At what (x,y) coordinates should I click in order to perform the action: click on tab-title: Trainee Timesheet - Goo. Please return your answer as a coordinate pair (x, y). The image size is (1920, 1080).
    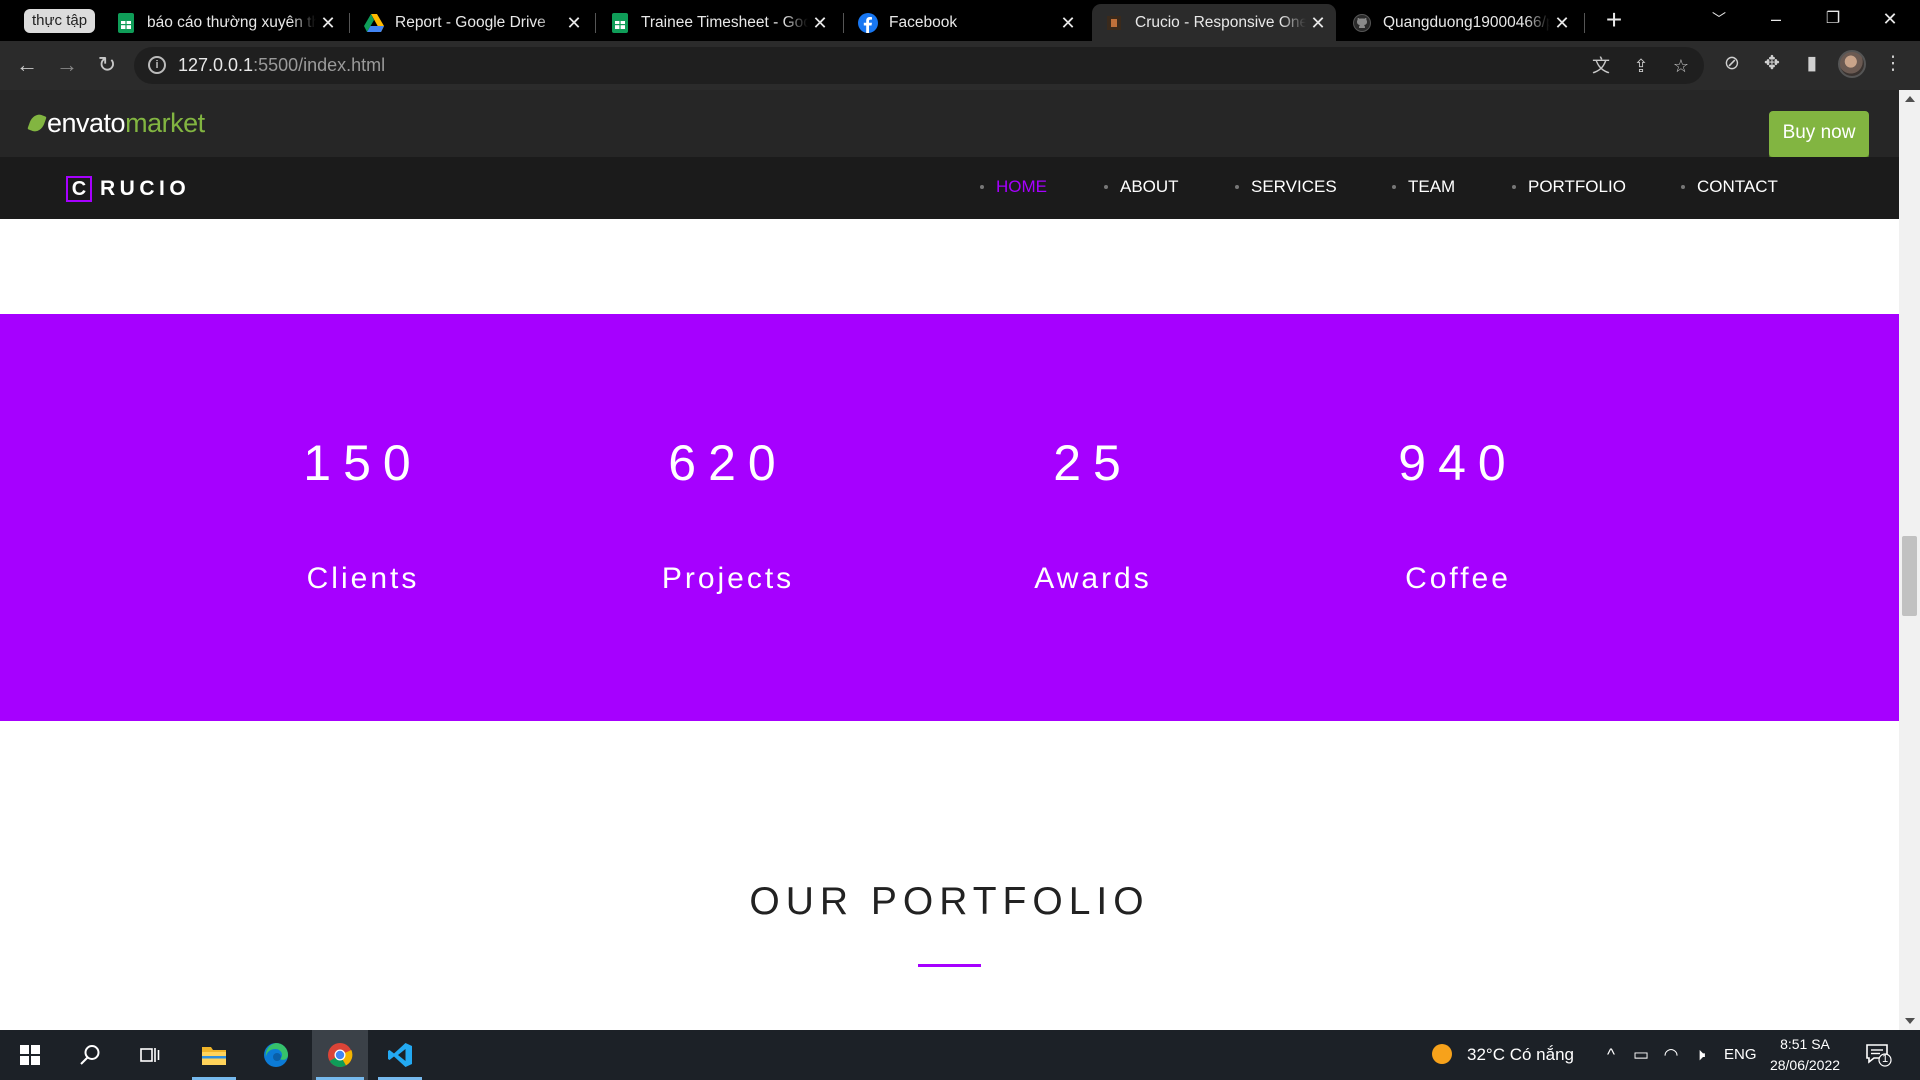
    Looking at the image, I should click on (724, 22).